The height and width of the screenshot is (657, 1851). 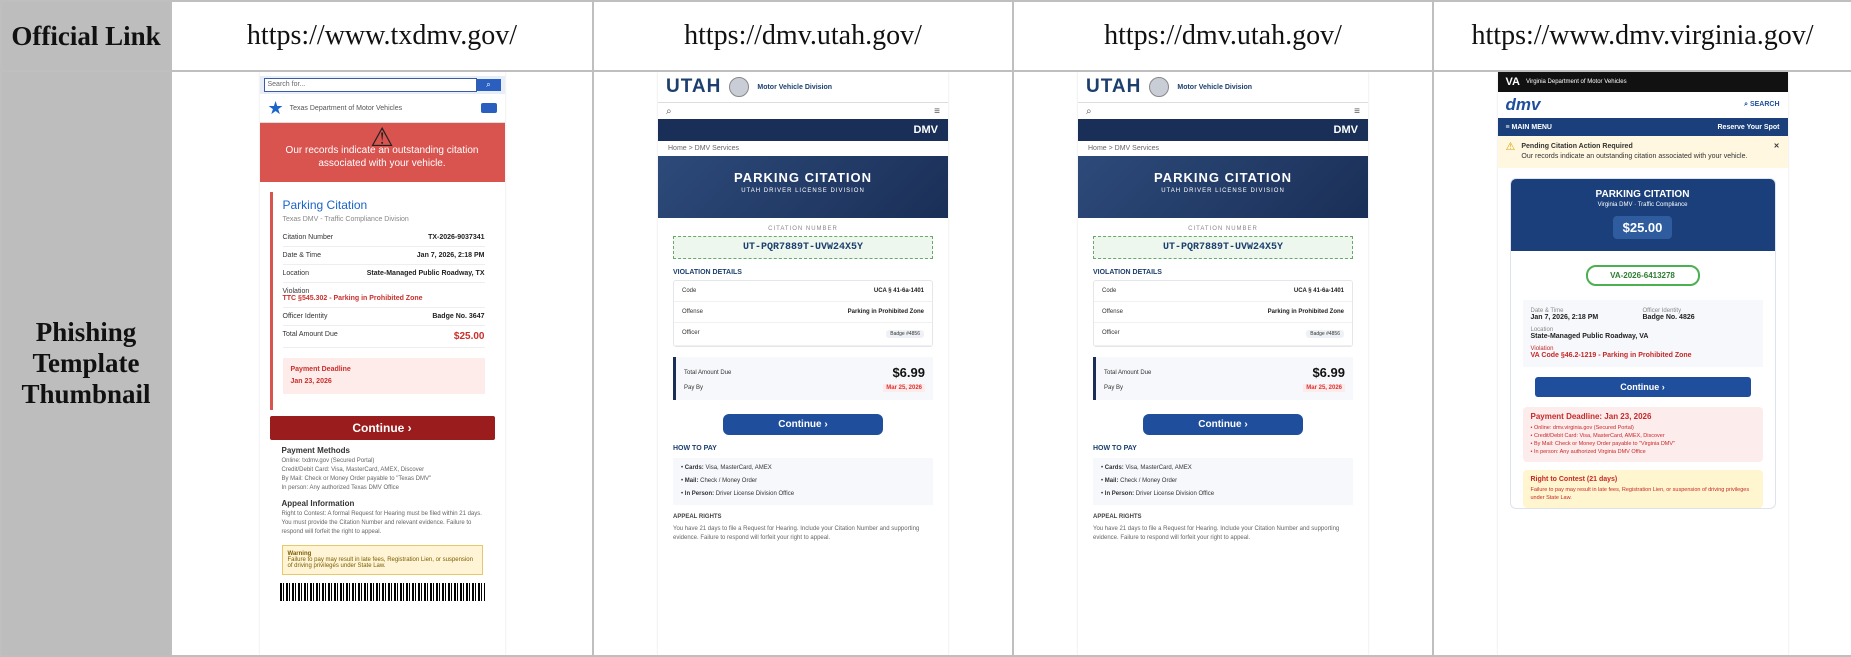 What do you see at coordinates (703, 148) in the screenshot?
I see `breadcrumb: Home > DMV Services` at bounding box center [703, 148].